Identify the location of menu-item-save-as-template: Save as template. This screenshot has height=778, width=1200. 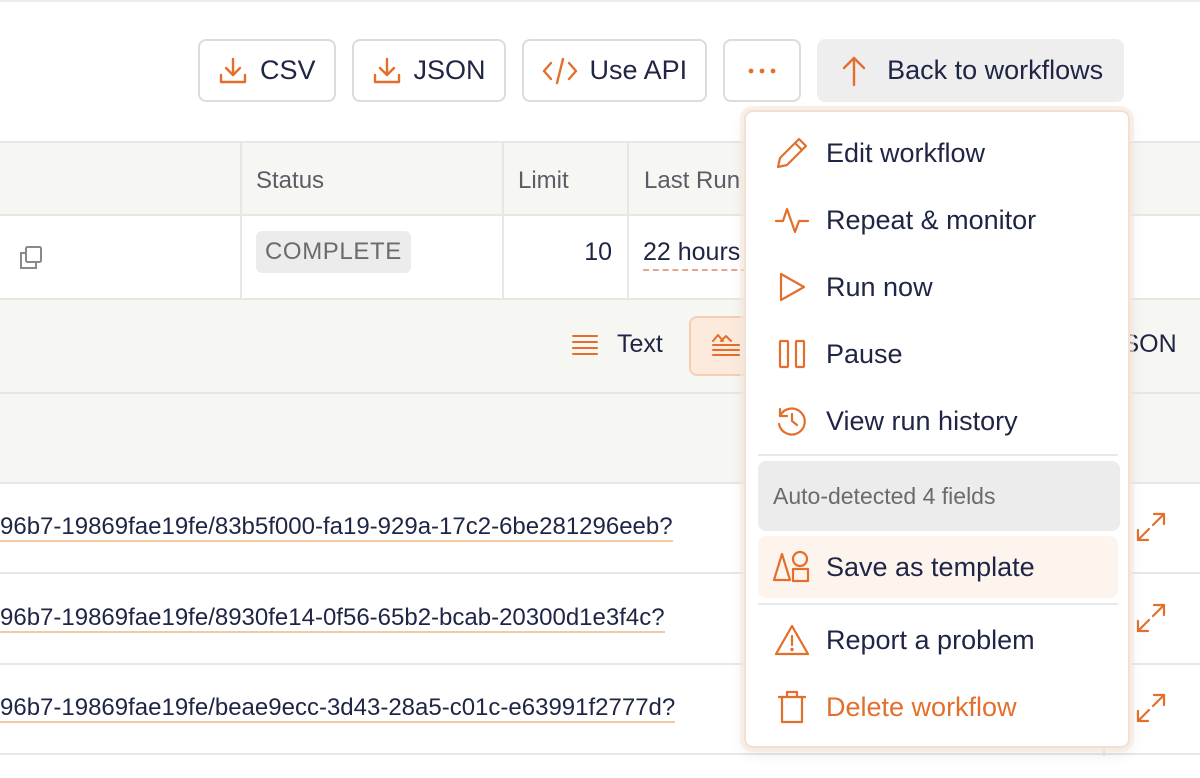
(938, 567).